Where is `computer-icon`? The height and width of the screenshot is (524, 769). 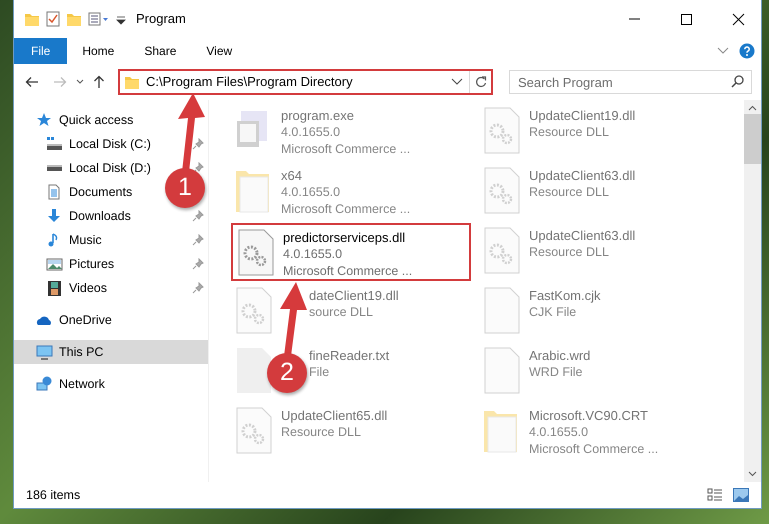 computer-icon is located at coordinates (44, 352).